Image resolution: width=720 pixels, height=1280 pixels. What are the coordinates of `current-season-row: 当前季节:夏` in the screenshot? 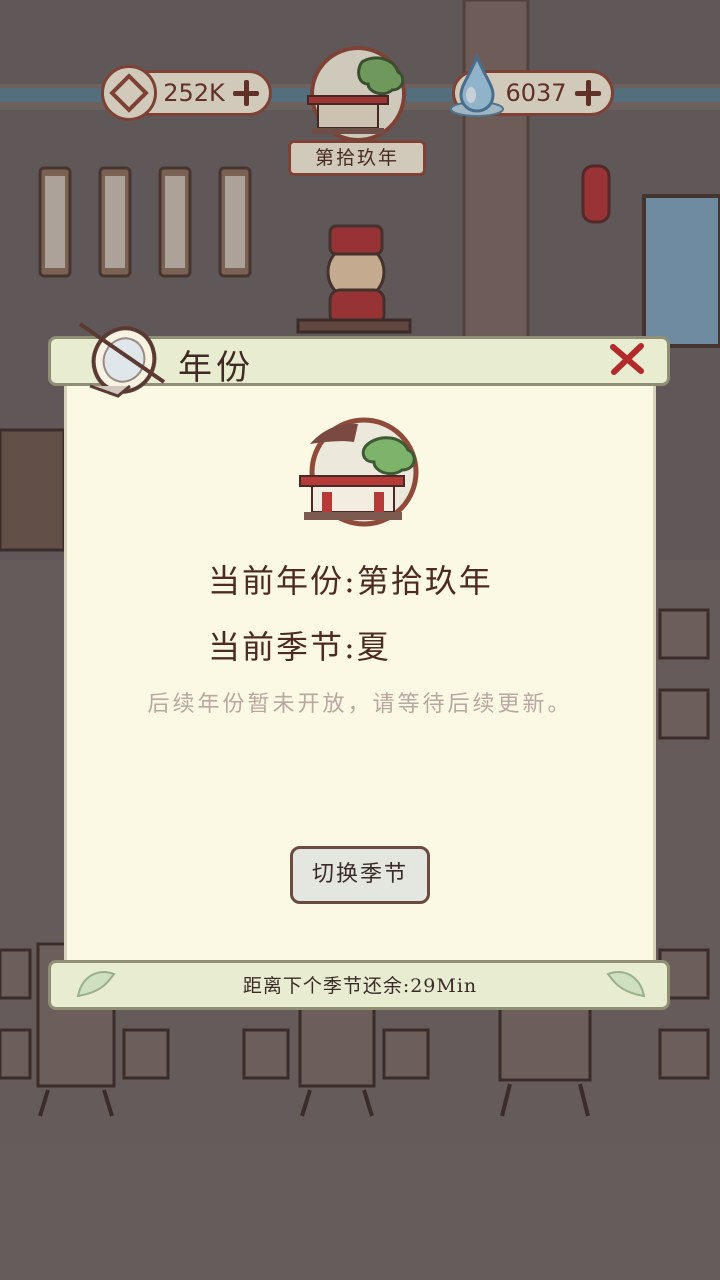 It's located at (299, 645).